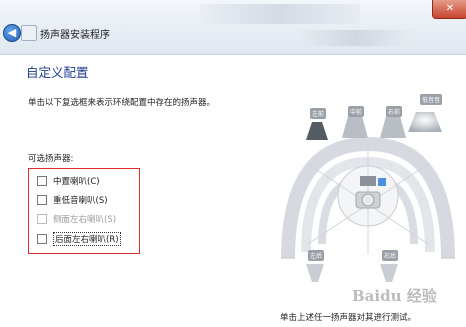 The height and width of the screenshot is (327, 466). I want to click on window-title: 扬声器安装程序, so click(75, 35).